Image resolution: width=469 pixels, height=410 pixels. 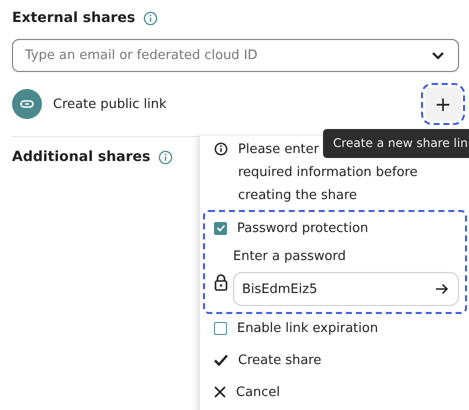 What do you see at coordinates (74, 18) in the screenshot?
I see `section-title: External shares` at bounding box center [74, 18].